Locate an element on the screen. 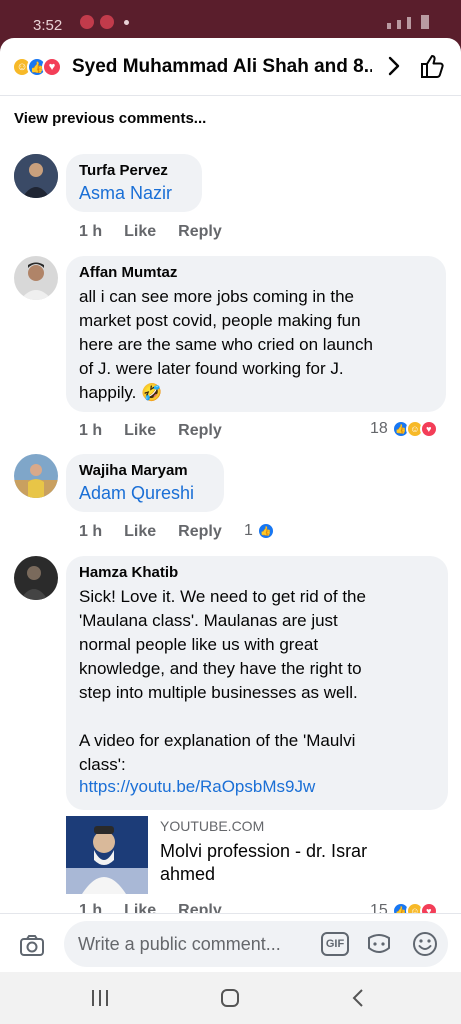 The image size is (461, 1024). recent-apps-icon is located at coordinates (100, 998).